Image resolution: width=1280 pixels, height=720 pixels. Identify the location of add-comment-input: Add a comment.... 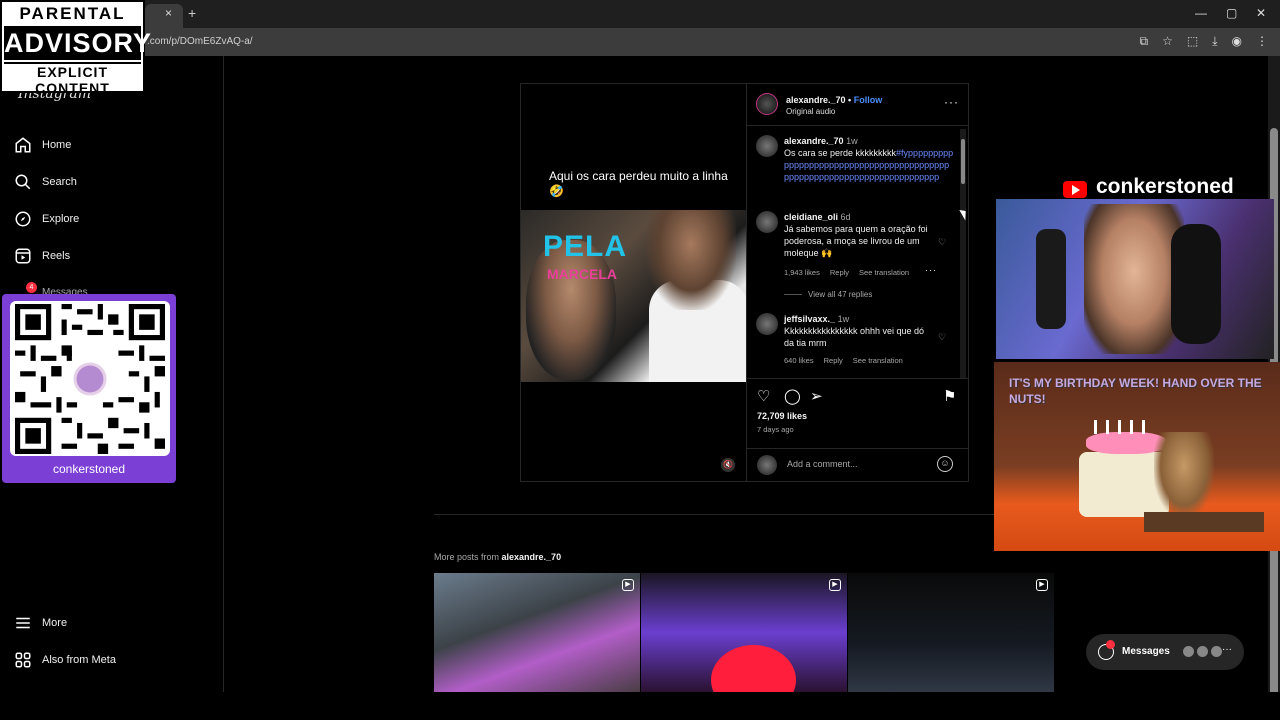
(822, 464).